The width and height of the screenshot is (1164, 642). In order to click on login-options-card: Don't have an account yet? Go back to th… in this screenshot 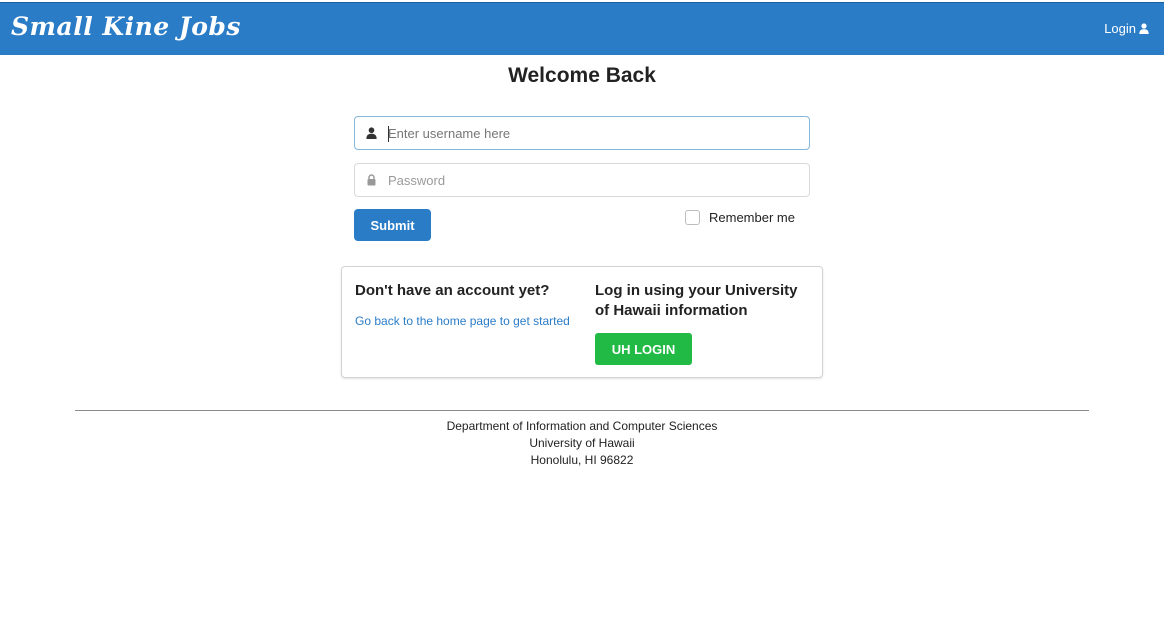, I will do `click(582, 322)`.